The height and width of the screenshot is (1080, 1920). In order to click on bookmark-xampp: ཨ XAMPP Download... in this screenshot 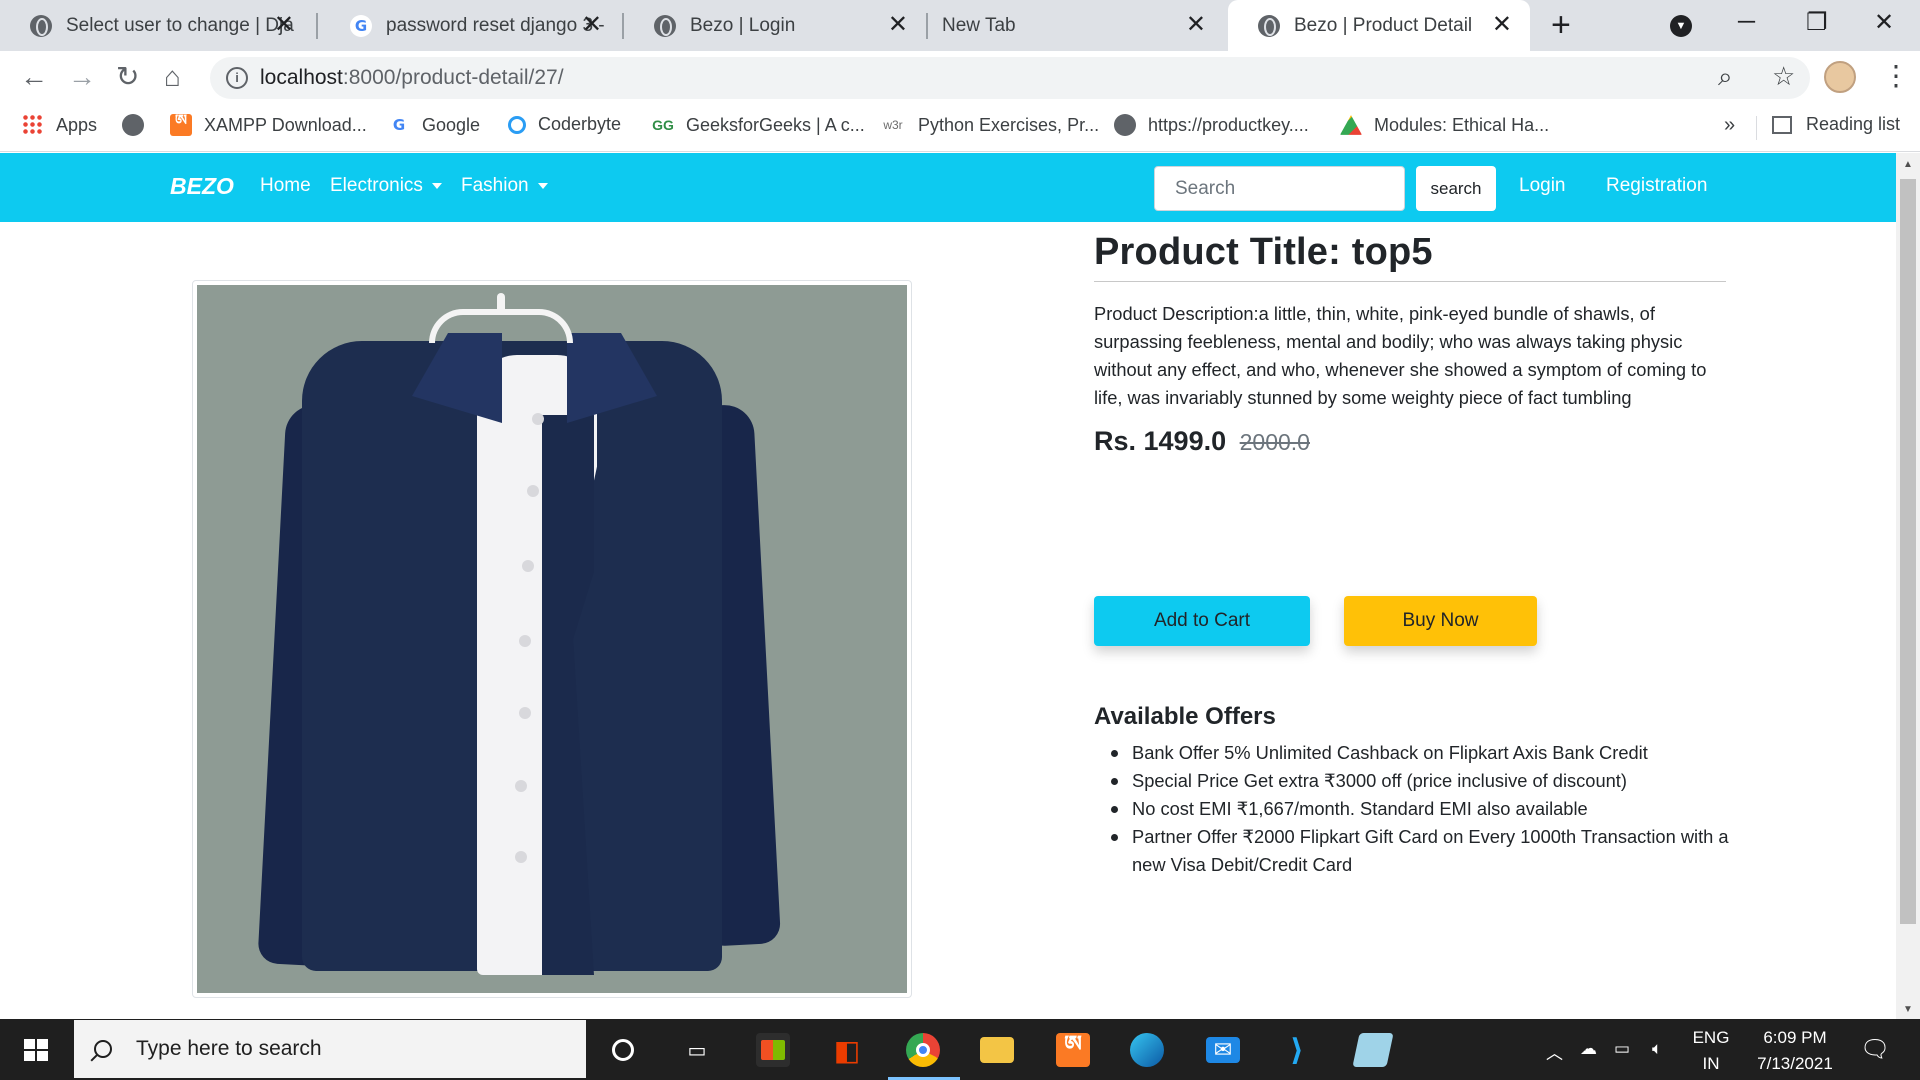, I will do `click(268, 124)`.